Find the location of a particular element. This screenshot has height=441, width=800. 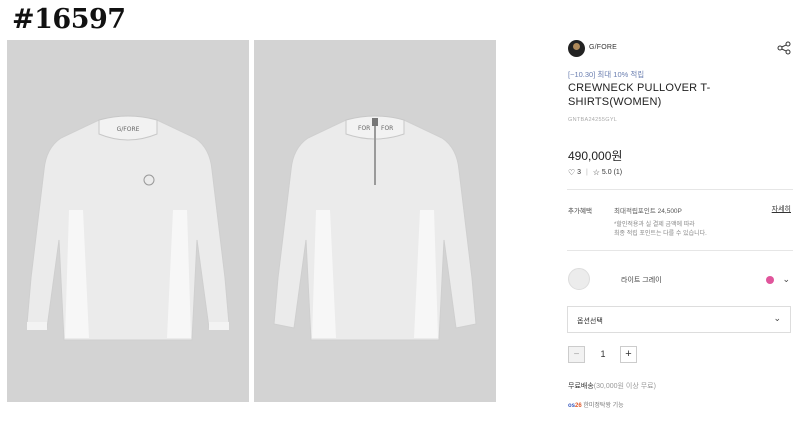

star-icon: ☆ is located at coordinates (596, 172).